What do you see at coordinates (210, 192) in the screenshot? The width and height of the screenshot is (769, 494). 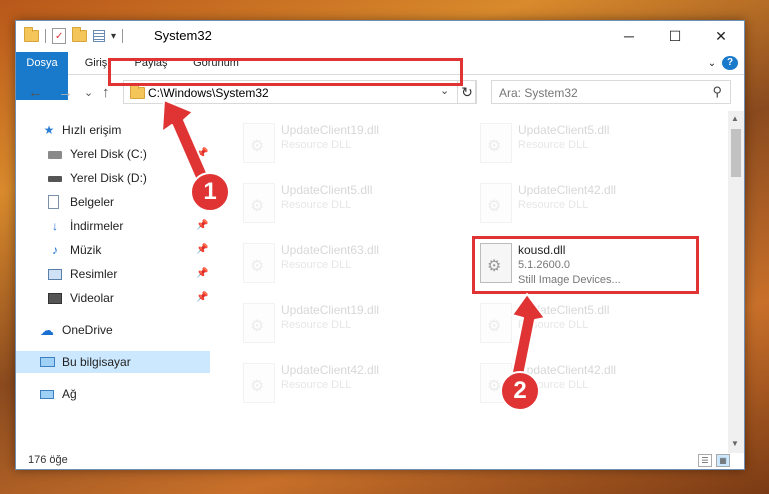 I see `step-1-badge: 1` at bounding box center [210, 192].